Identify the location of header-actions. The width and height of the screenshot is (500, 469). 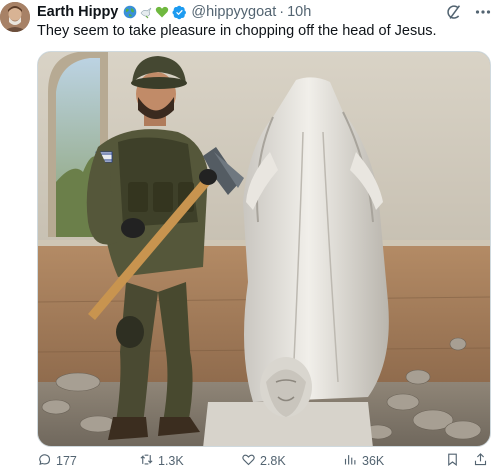
(468, 12).